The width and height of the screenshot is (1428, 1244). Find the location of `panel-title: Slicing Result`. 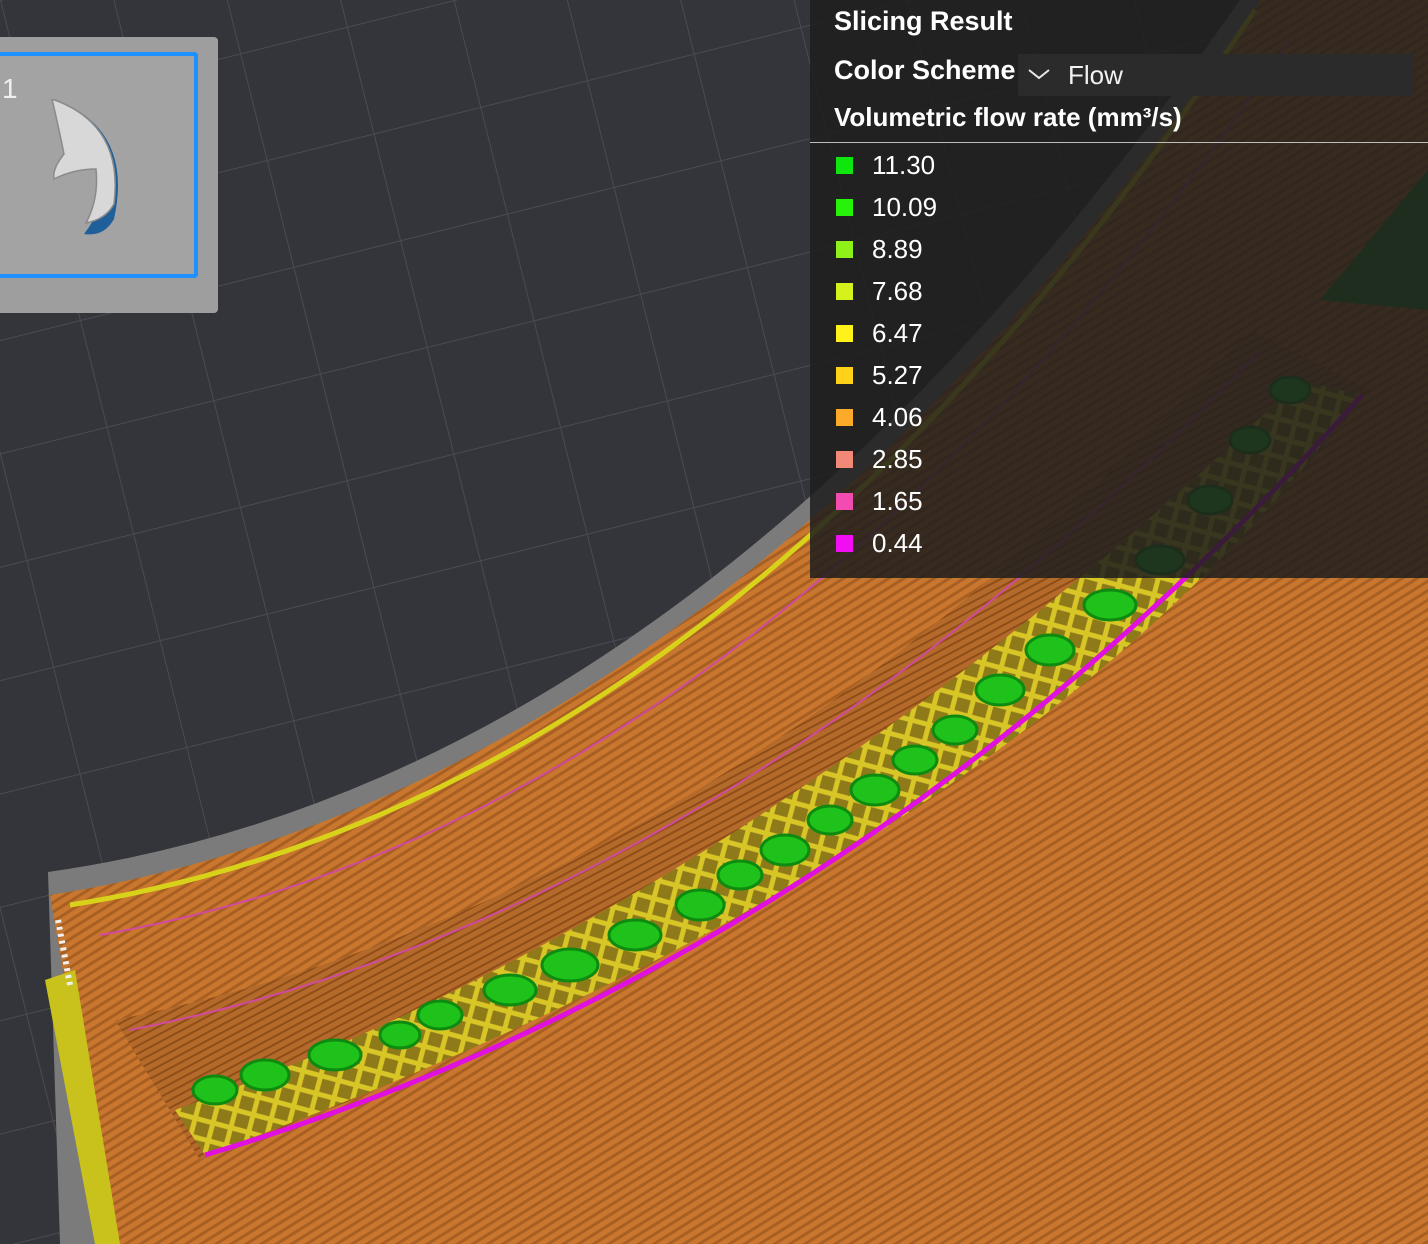

panel-title: Slicing Result is located at coordinates (923, 21).